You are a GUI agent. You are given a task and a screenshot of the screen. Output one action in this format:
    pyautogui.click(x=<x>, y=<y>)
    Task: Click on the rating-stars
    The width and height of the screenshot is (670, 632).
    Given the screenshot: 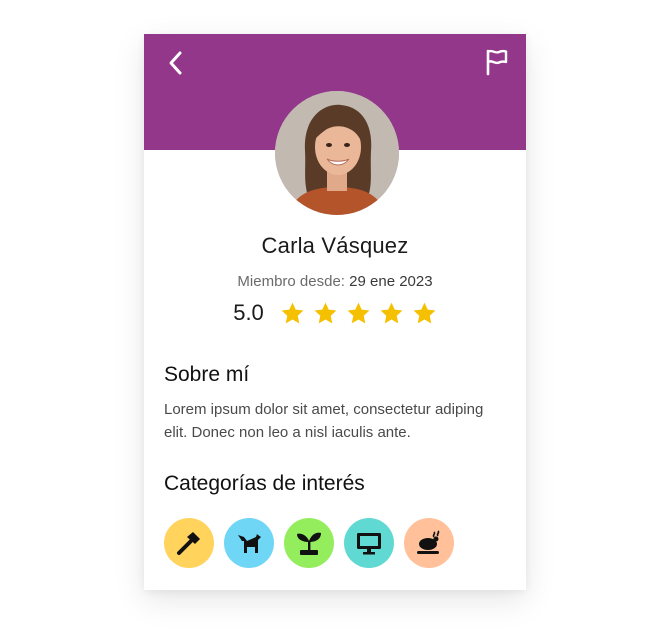 What is the action you would take?
    pyautogui.click(x=358, y=313)
    